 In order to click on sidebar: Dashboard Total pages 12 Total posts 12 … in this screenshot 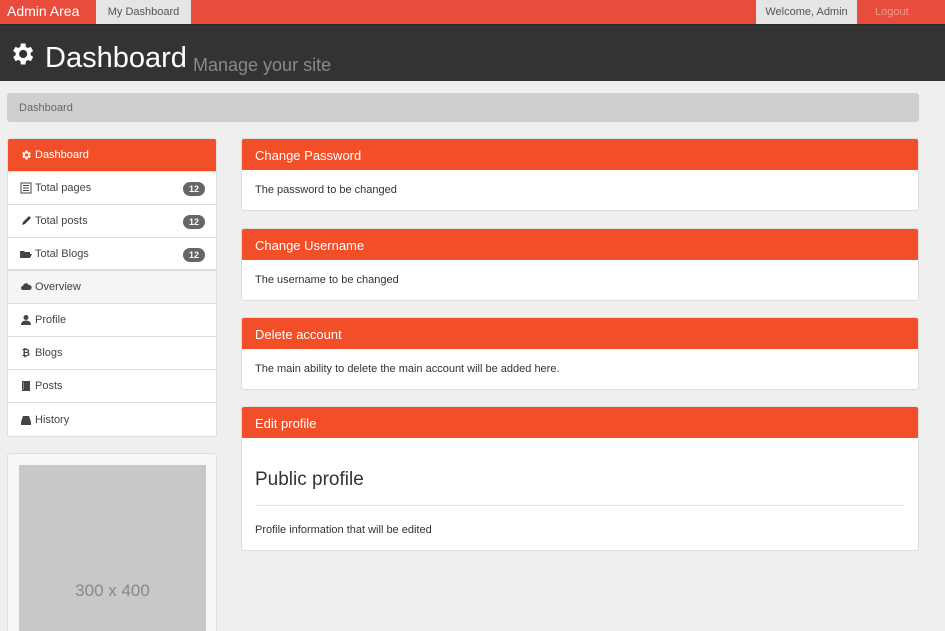, I will do `click(112, 287)`.